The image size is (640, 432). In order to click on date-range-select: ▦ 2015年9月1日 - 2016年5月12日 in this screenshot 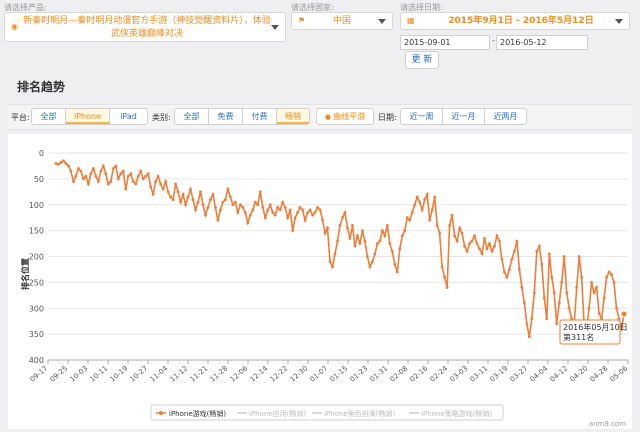, I will do `click(515, 21)`.